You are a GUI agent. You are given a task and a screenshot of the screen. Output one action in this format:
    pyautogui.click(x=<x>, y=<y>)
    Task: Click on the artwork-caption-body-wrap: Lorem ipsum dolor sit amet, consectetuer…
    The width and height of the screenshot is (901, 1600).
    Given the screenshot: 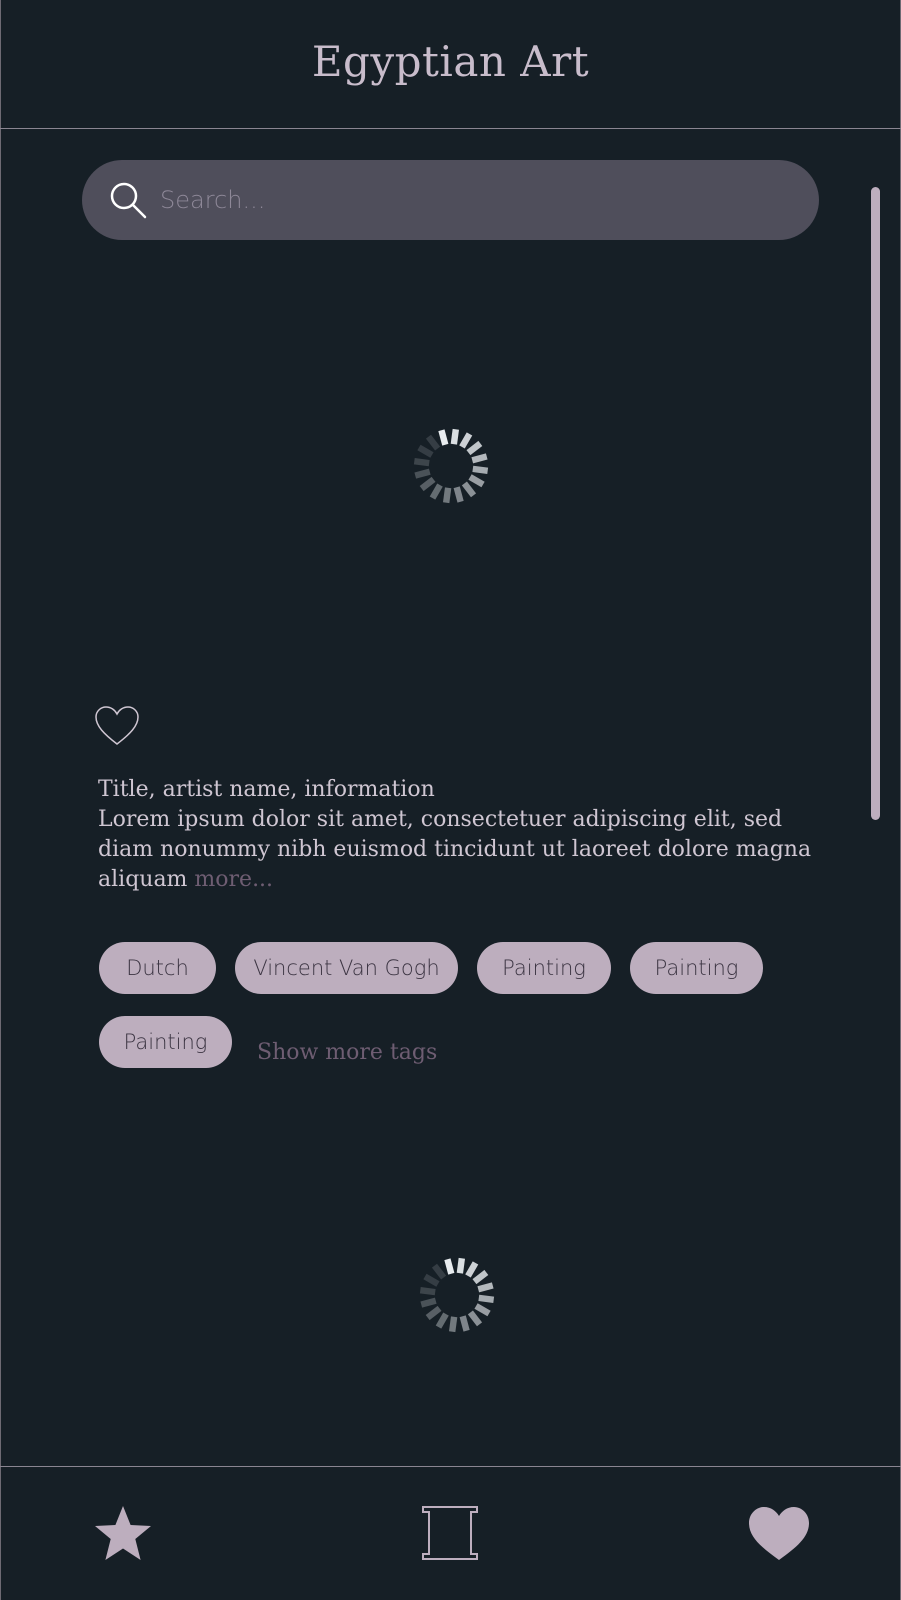 What is the action you would take?
    pyautogui.click(x=458, y=850)
    